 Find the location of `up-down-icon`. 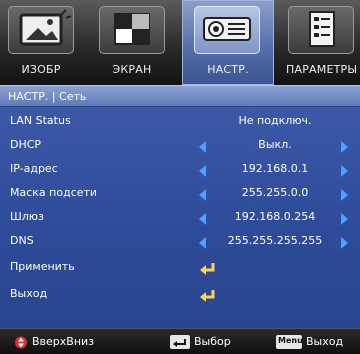

up-down-icon is located at coordinates (21, 342).